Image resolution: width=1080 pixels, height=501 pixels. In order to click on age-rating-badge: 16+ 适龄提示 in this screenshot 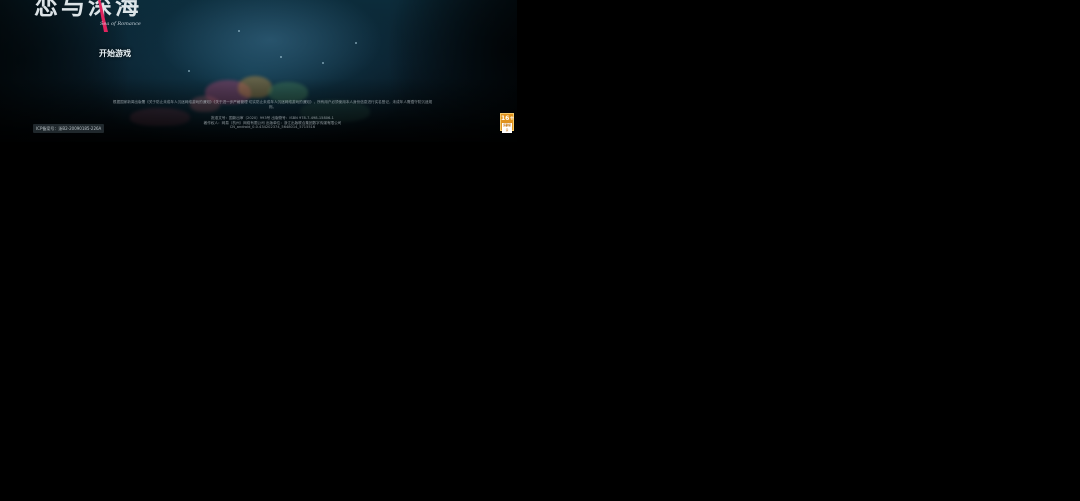, I will do `click(507, 123)`.